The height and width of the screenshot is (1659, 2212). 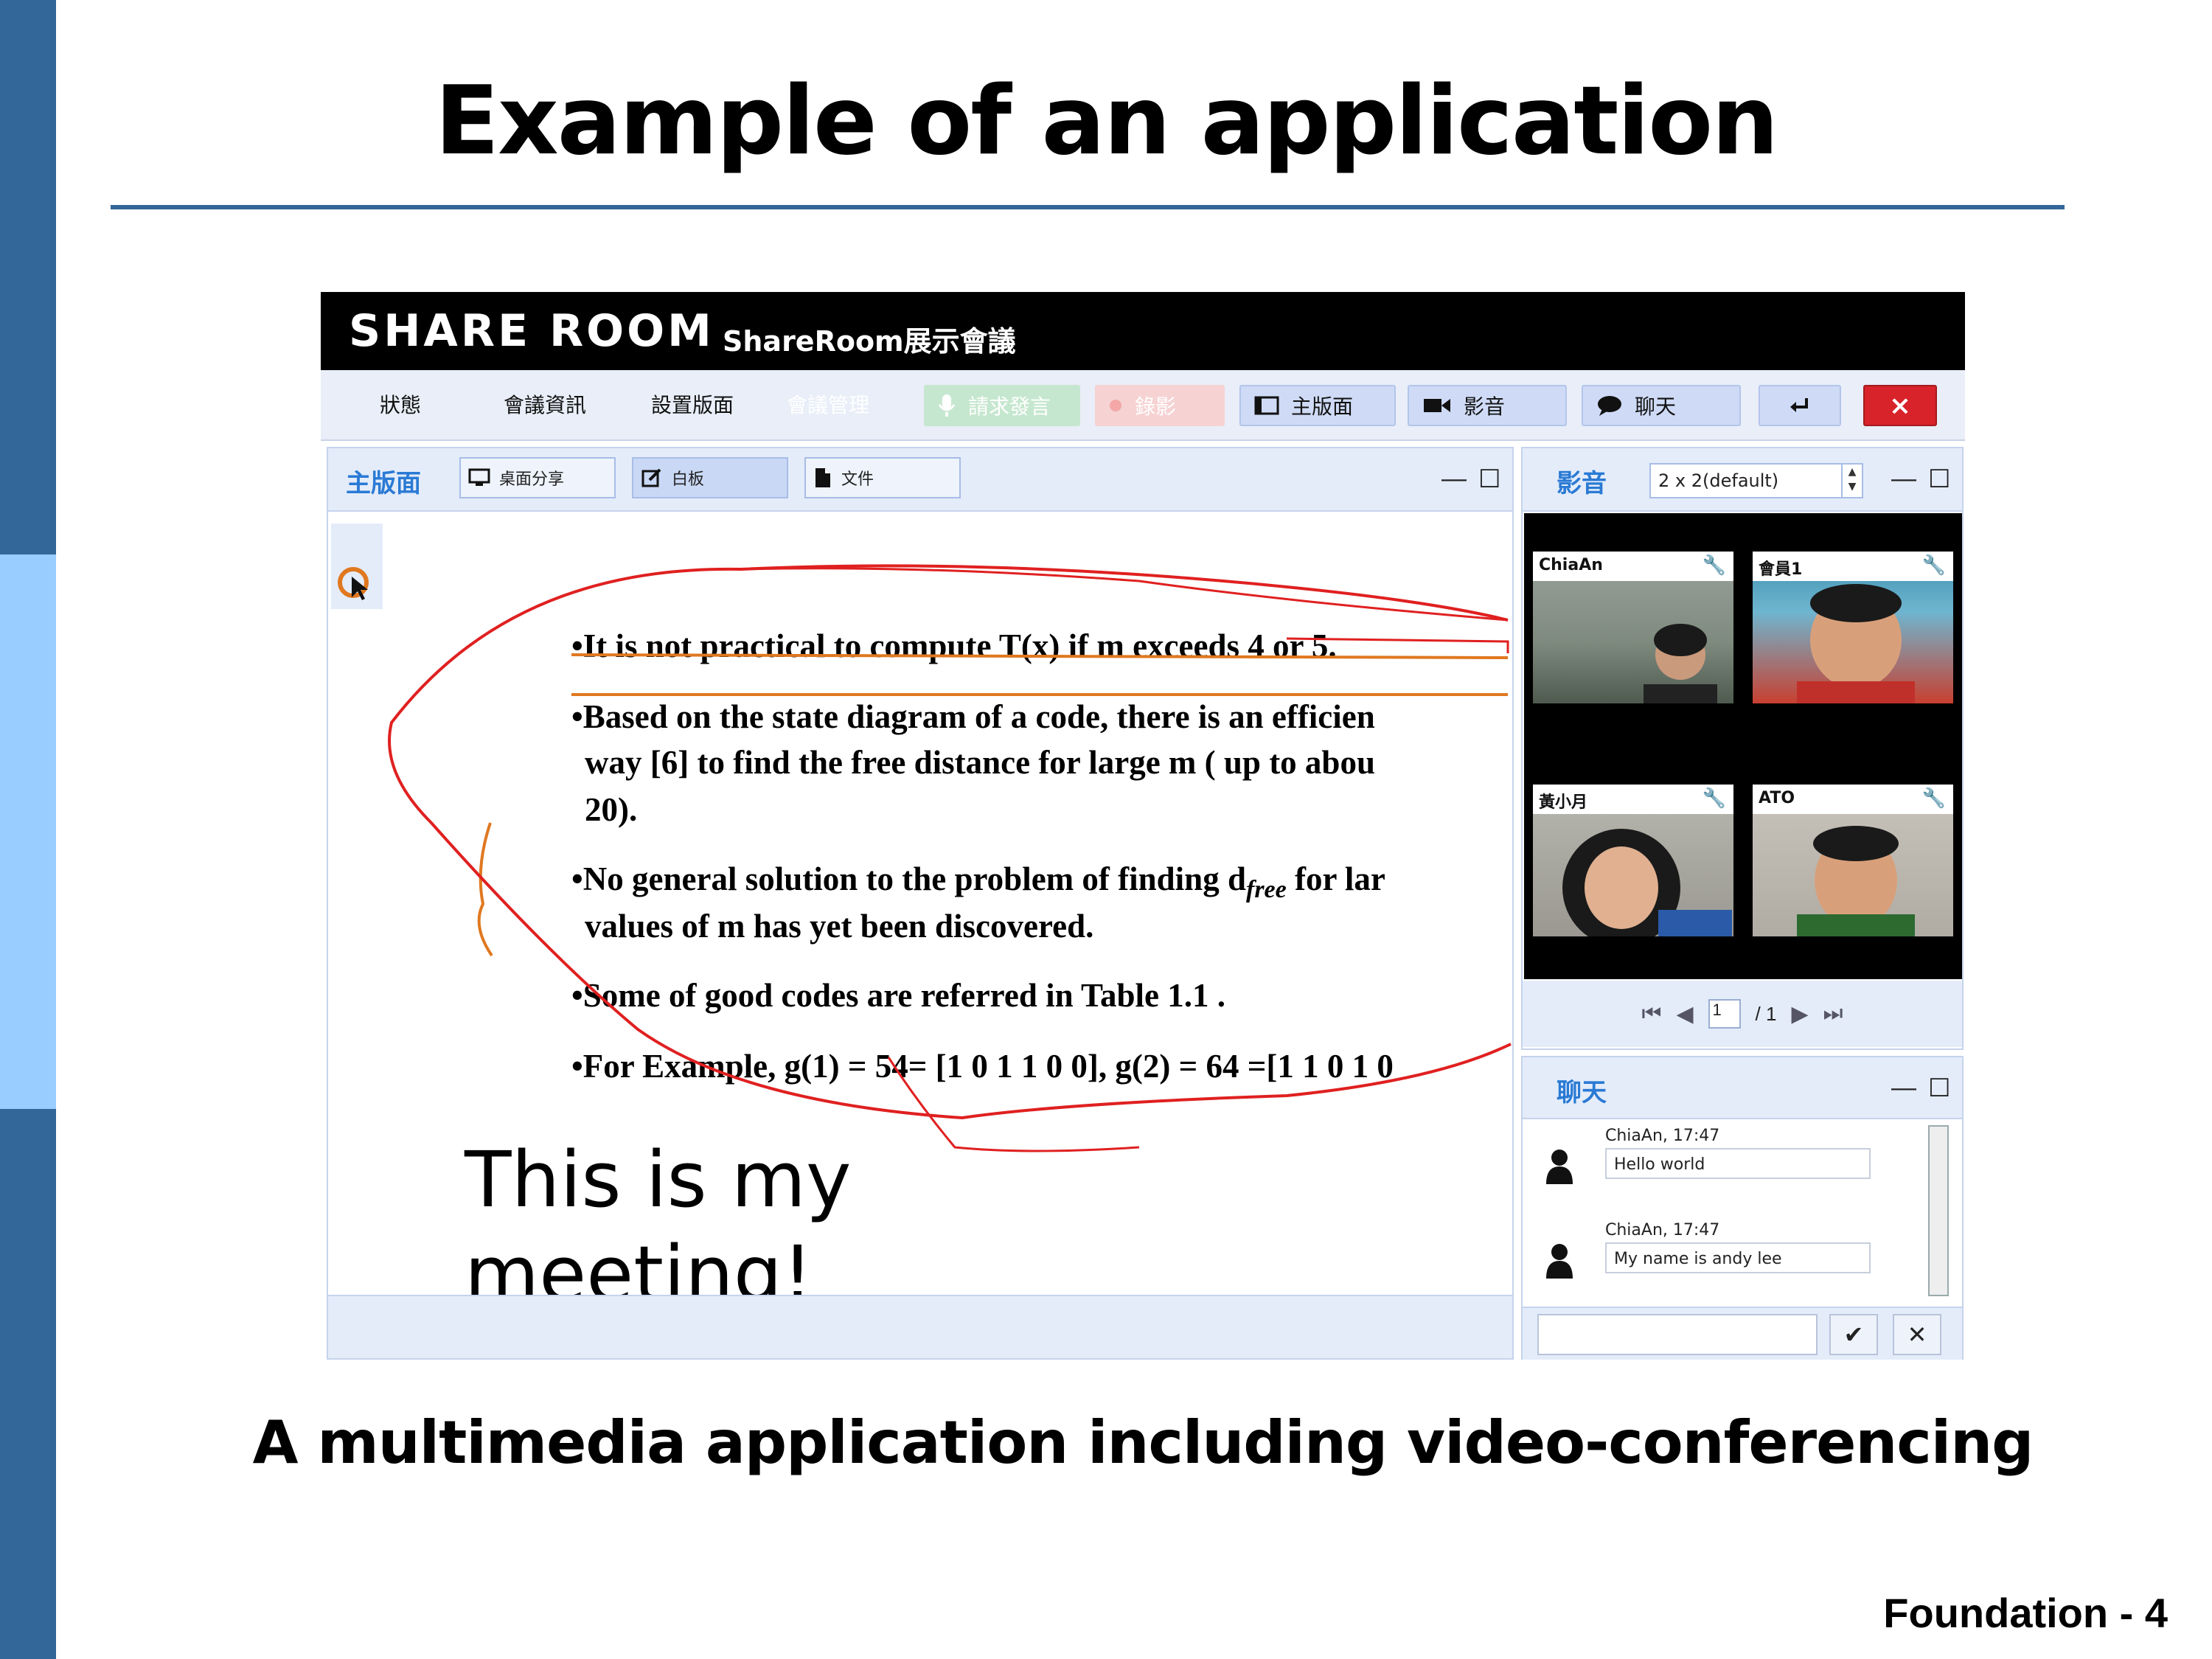 I want to click on chat-message-1: ChiaAn, 17:47 Hello world, so click(x=1738, y=1153).